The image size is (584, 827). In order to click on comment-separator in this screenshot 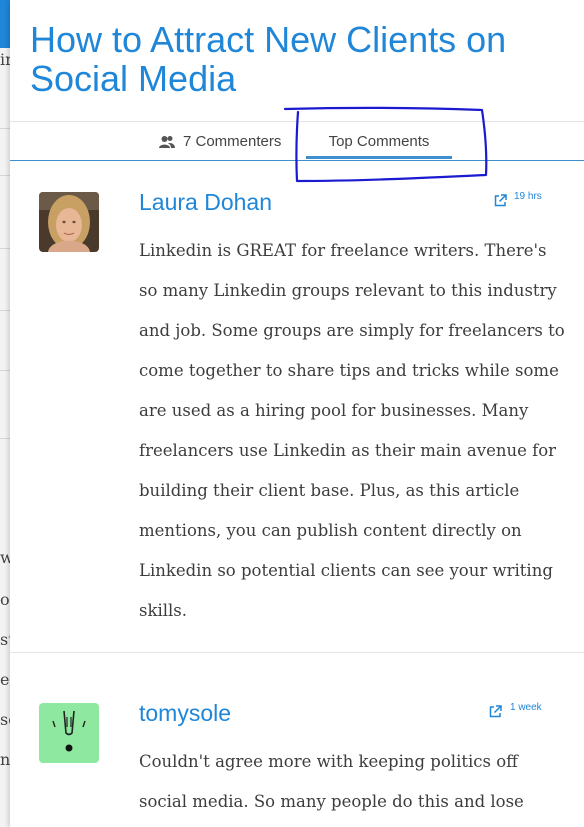, I will do `click(297, 652)`.